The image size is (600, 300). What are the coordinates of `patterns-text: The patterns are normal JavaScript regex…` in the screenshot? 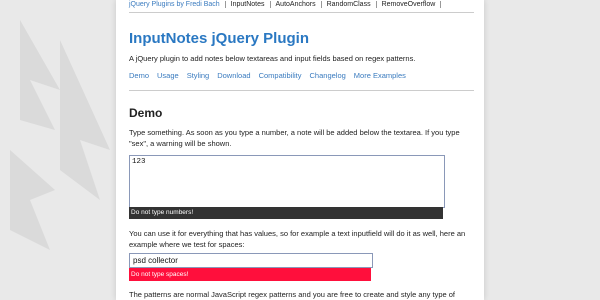 It's located at (292, 294).